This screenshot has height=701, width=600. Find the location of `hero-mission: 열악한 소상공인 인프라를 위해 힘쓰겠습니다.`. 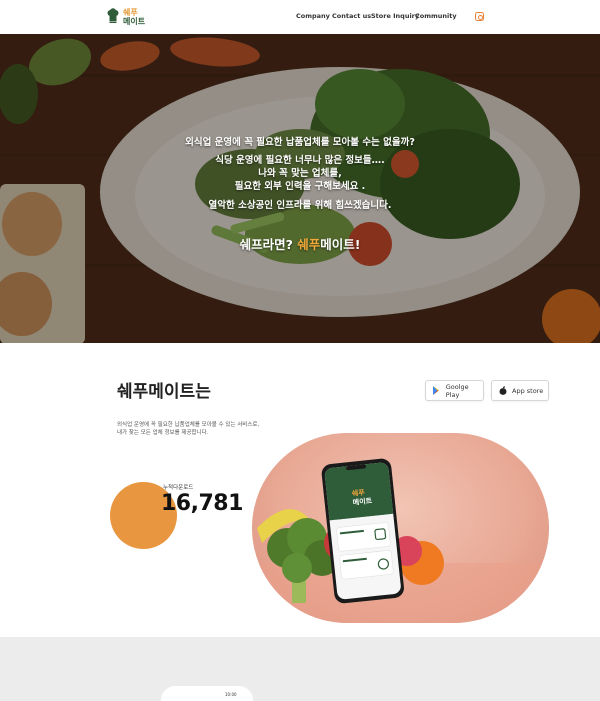

hero-mission: 열악한 소상공인 인프라를 위해 힘쓰겠습니다. is located at coordinates (300, 205).